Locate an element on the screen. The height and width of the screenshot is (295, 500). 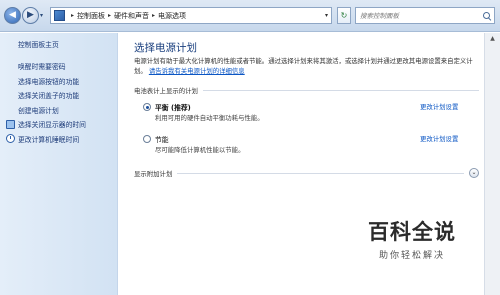
plans-group-label: 电池表计上显示的计划 is located at coordinates (166, 91).